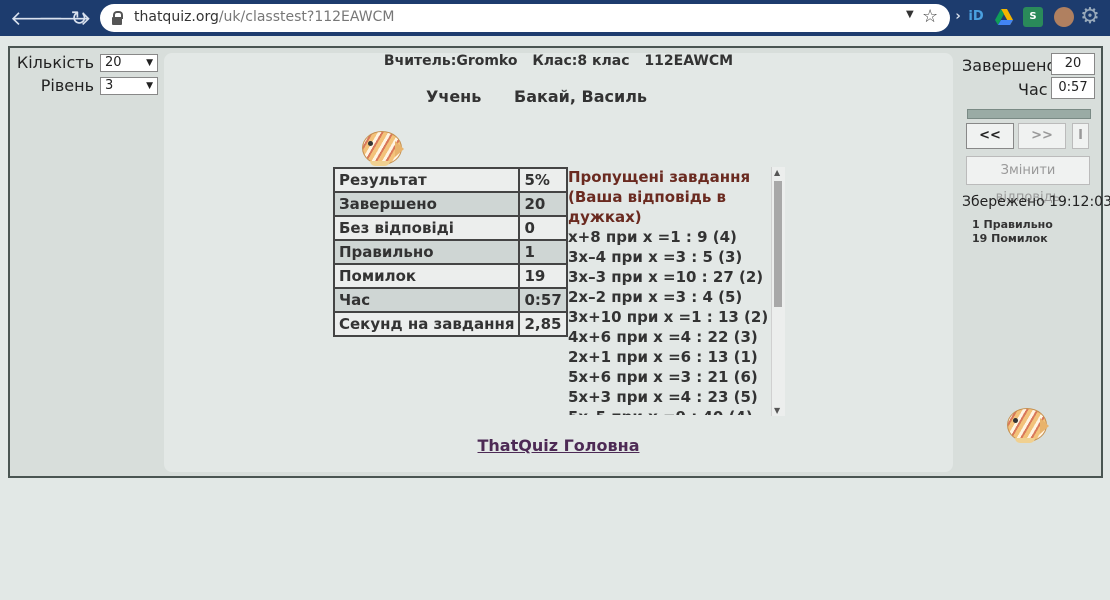 The width and height of the screenshot is (1110, 600). What do you see at coordinates (426, 276) in the screenshot?
I see `result-key: Помилок` at bounding box center [426, 276].